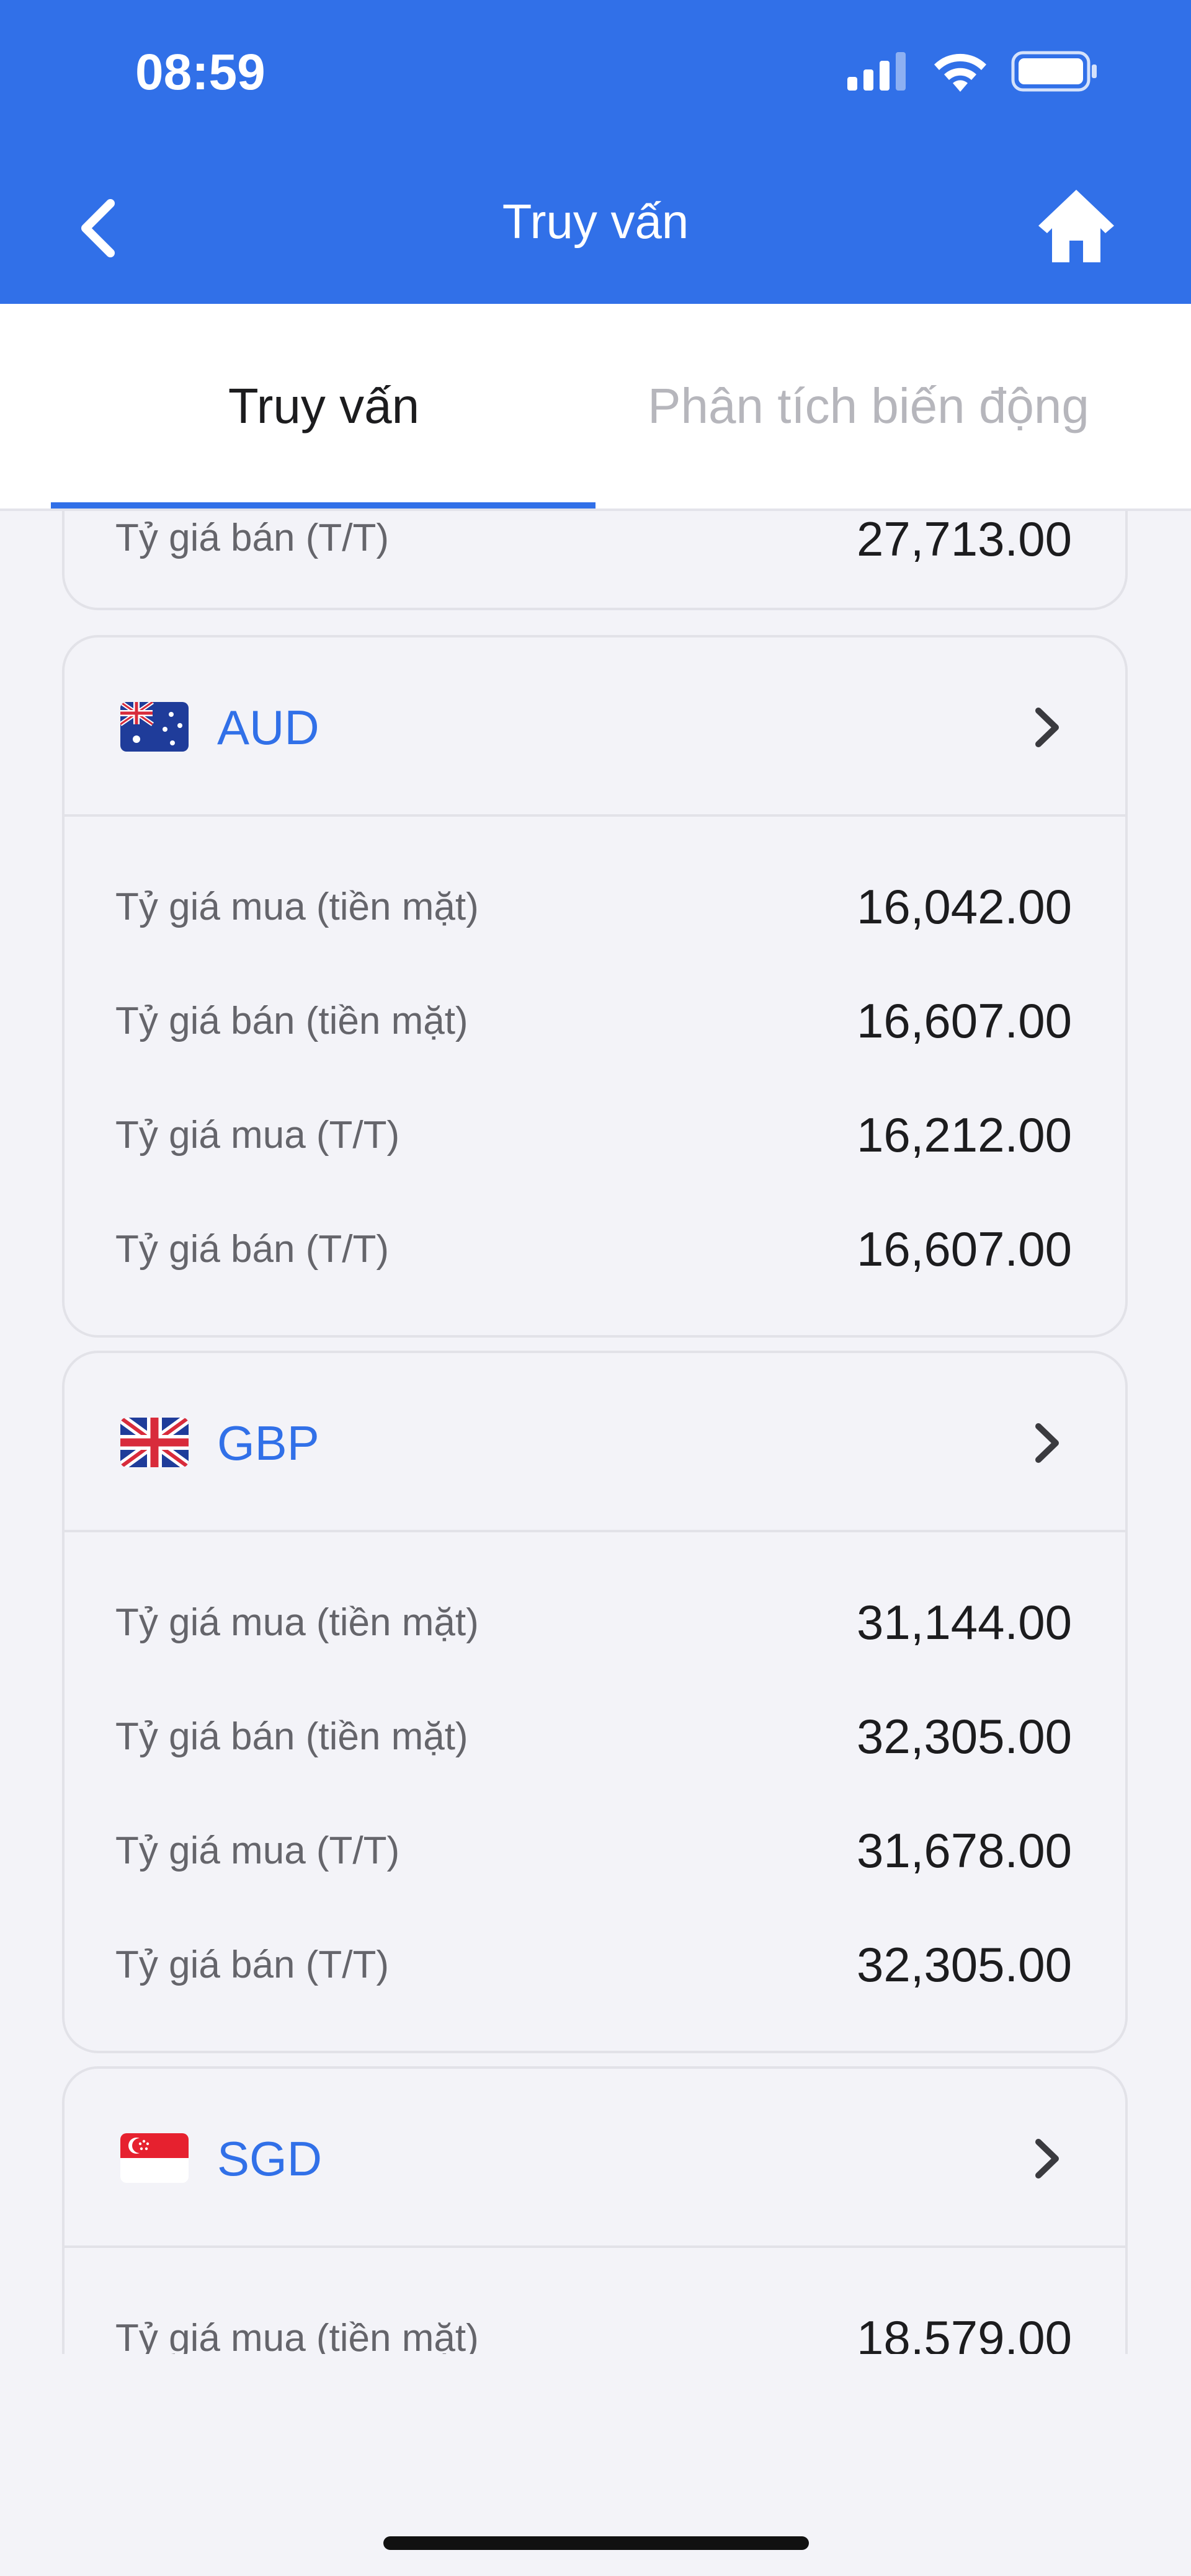 The width and height of the screenshot is (1191, 2576). Describe the element at coordinates (155, 2158) in the screenshot. I see `singapore-flag-icon` at that location.